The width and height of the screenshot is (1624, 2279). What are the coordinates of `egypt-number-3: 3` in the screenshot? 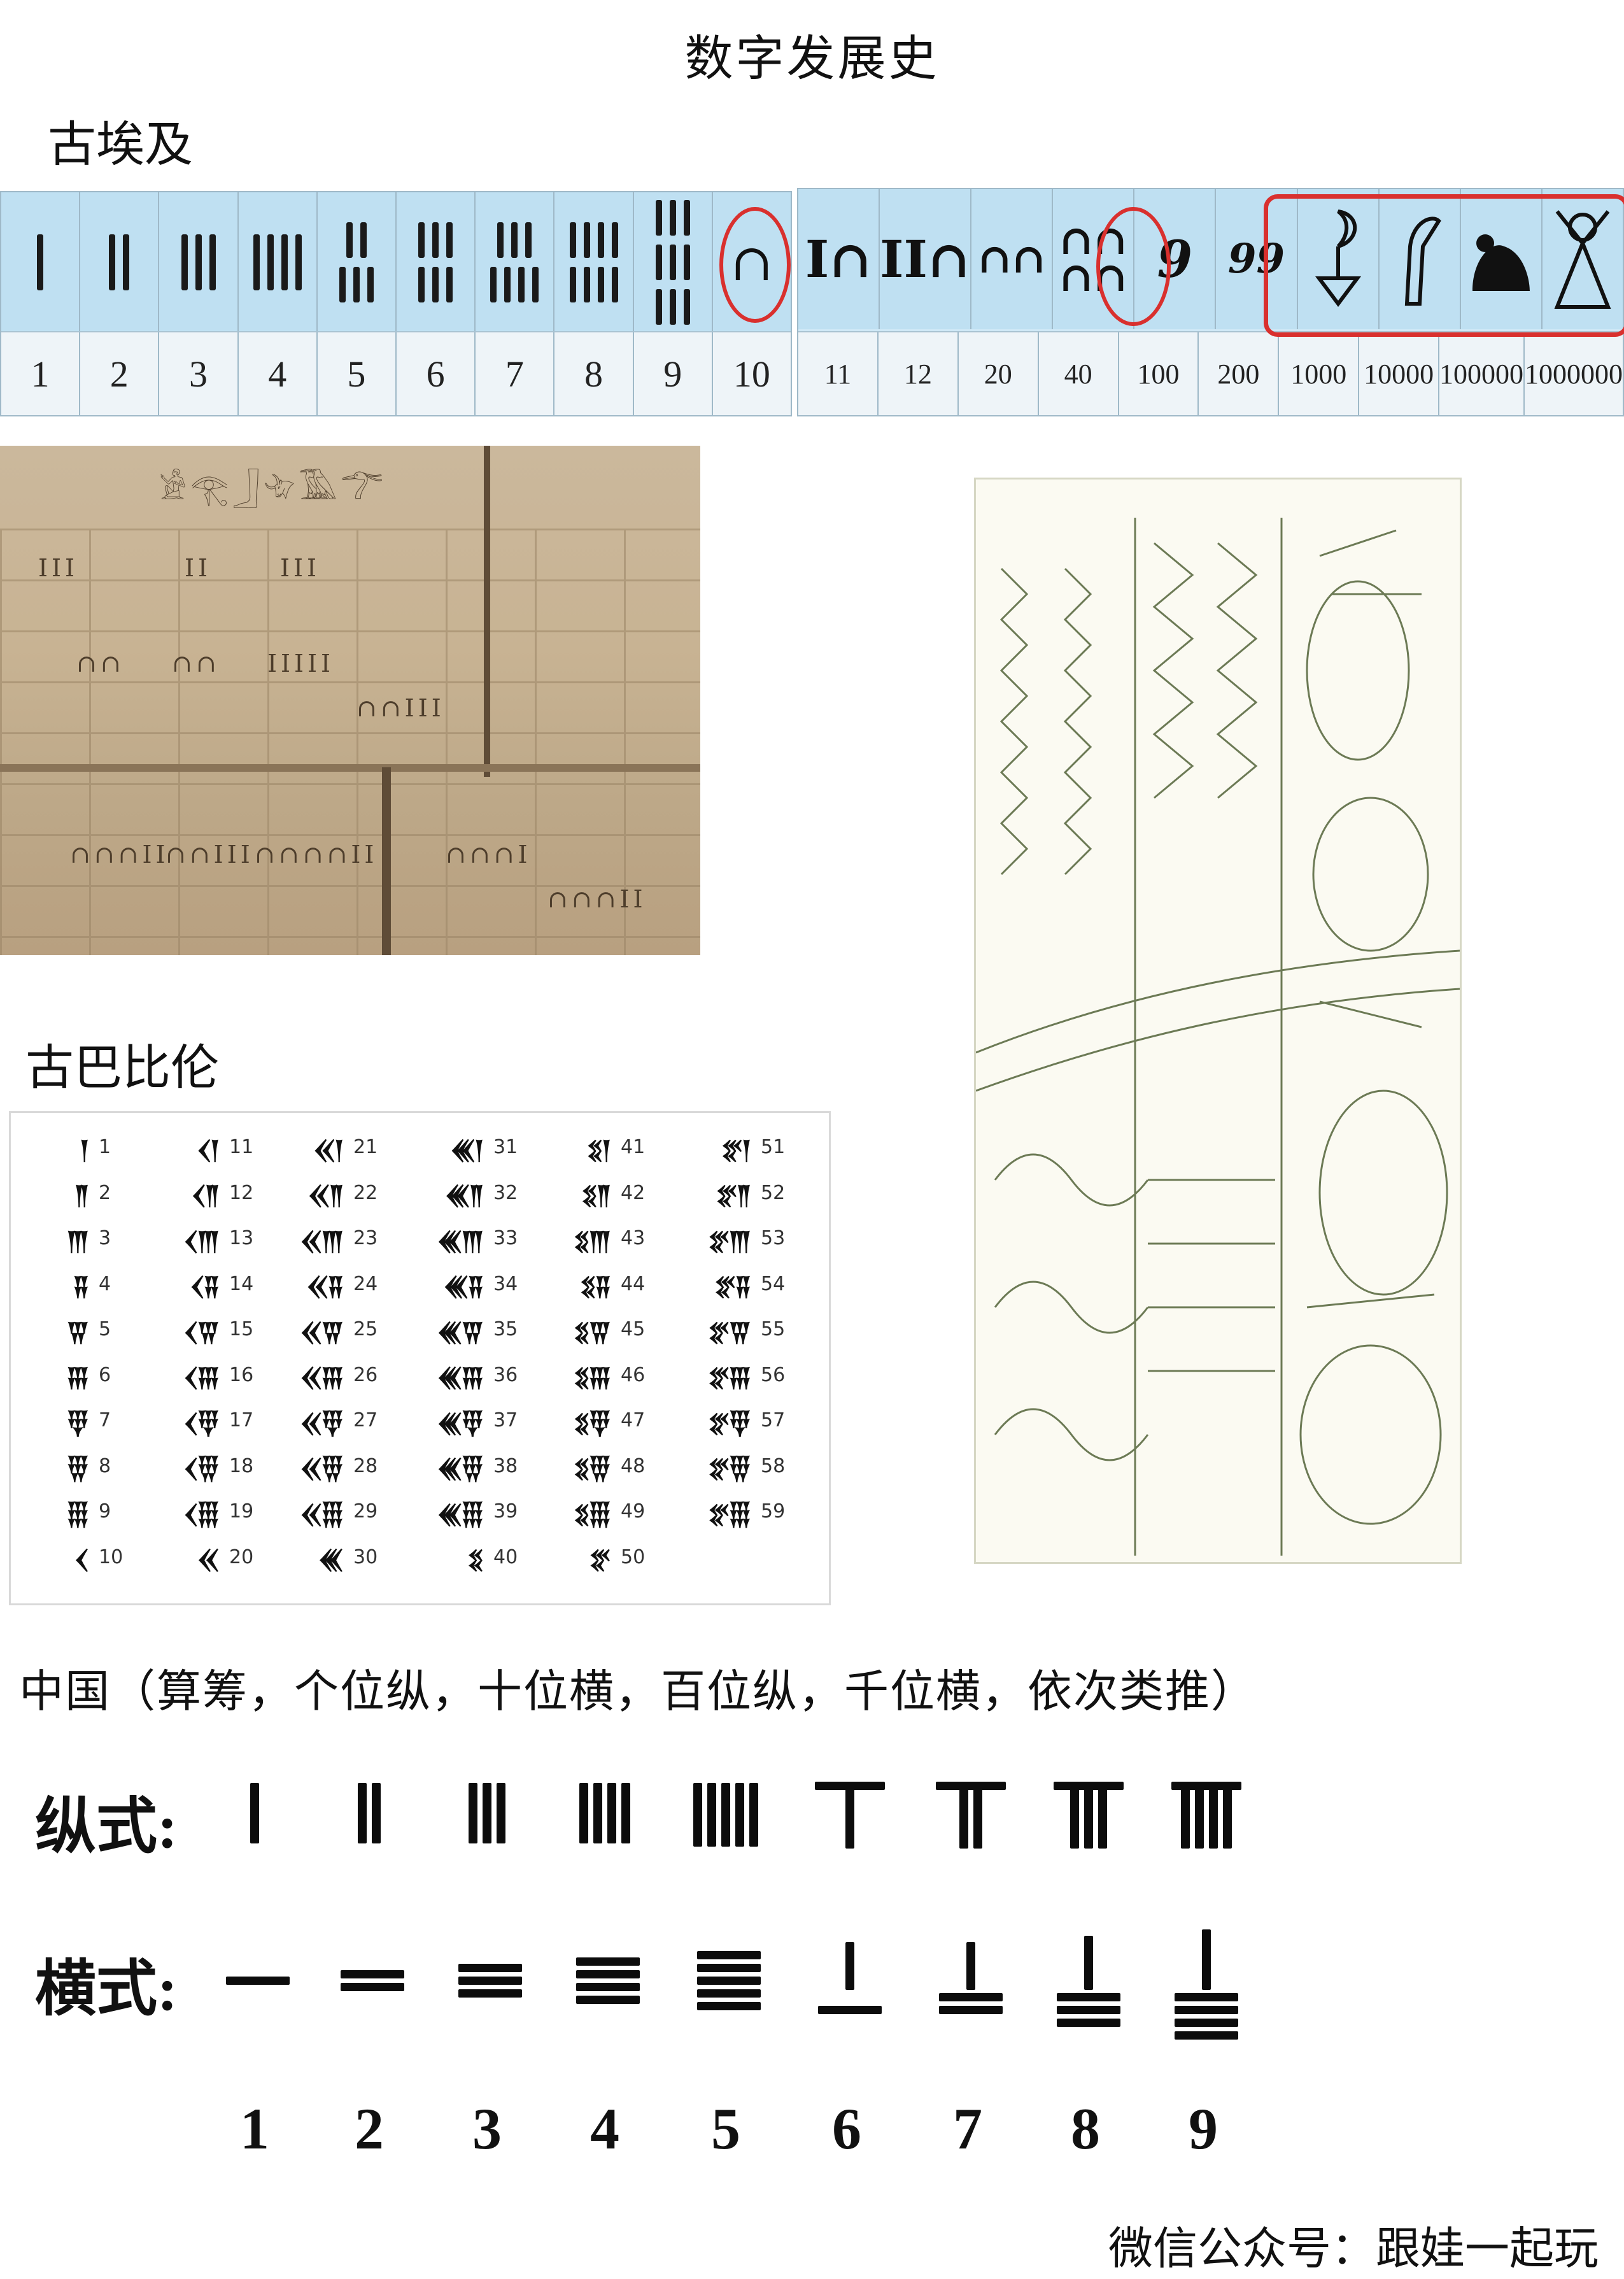 It's located at (198, 374).